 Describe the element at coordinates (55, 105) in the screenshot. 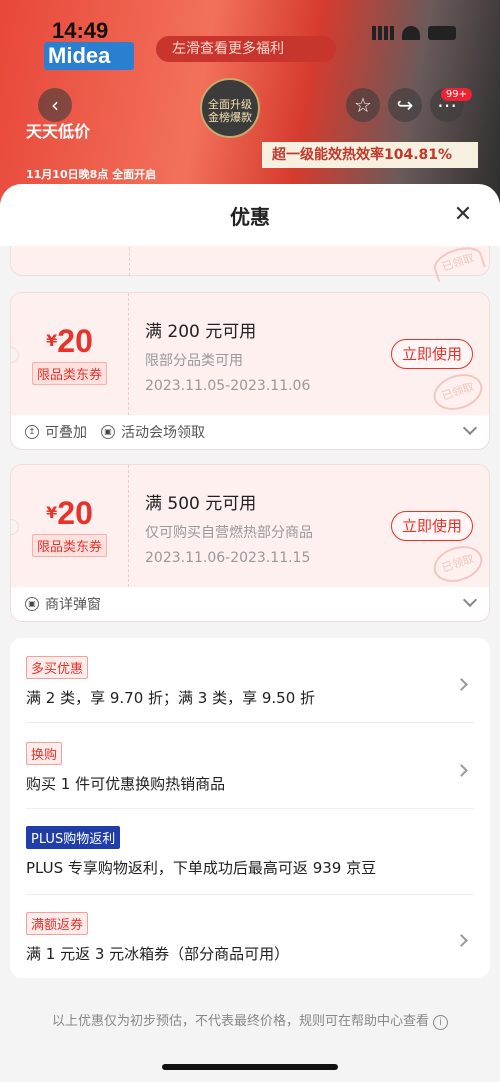

I see `back-icon: ‹` at that location.